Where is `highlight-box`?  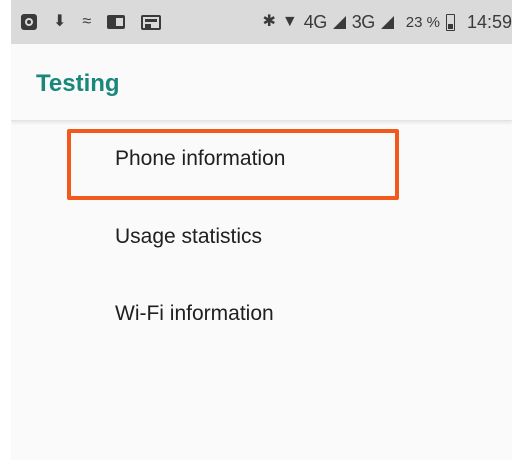
highlight-box is located at coordinates (233, 164).